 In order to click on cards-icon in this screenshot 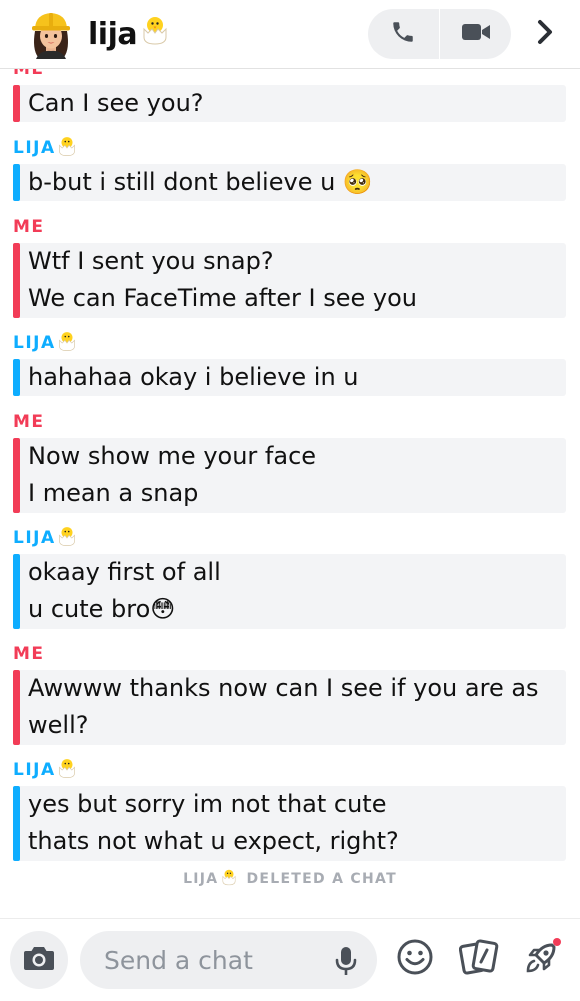, I will do `click(478, 959)`.